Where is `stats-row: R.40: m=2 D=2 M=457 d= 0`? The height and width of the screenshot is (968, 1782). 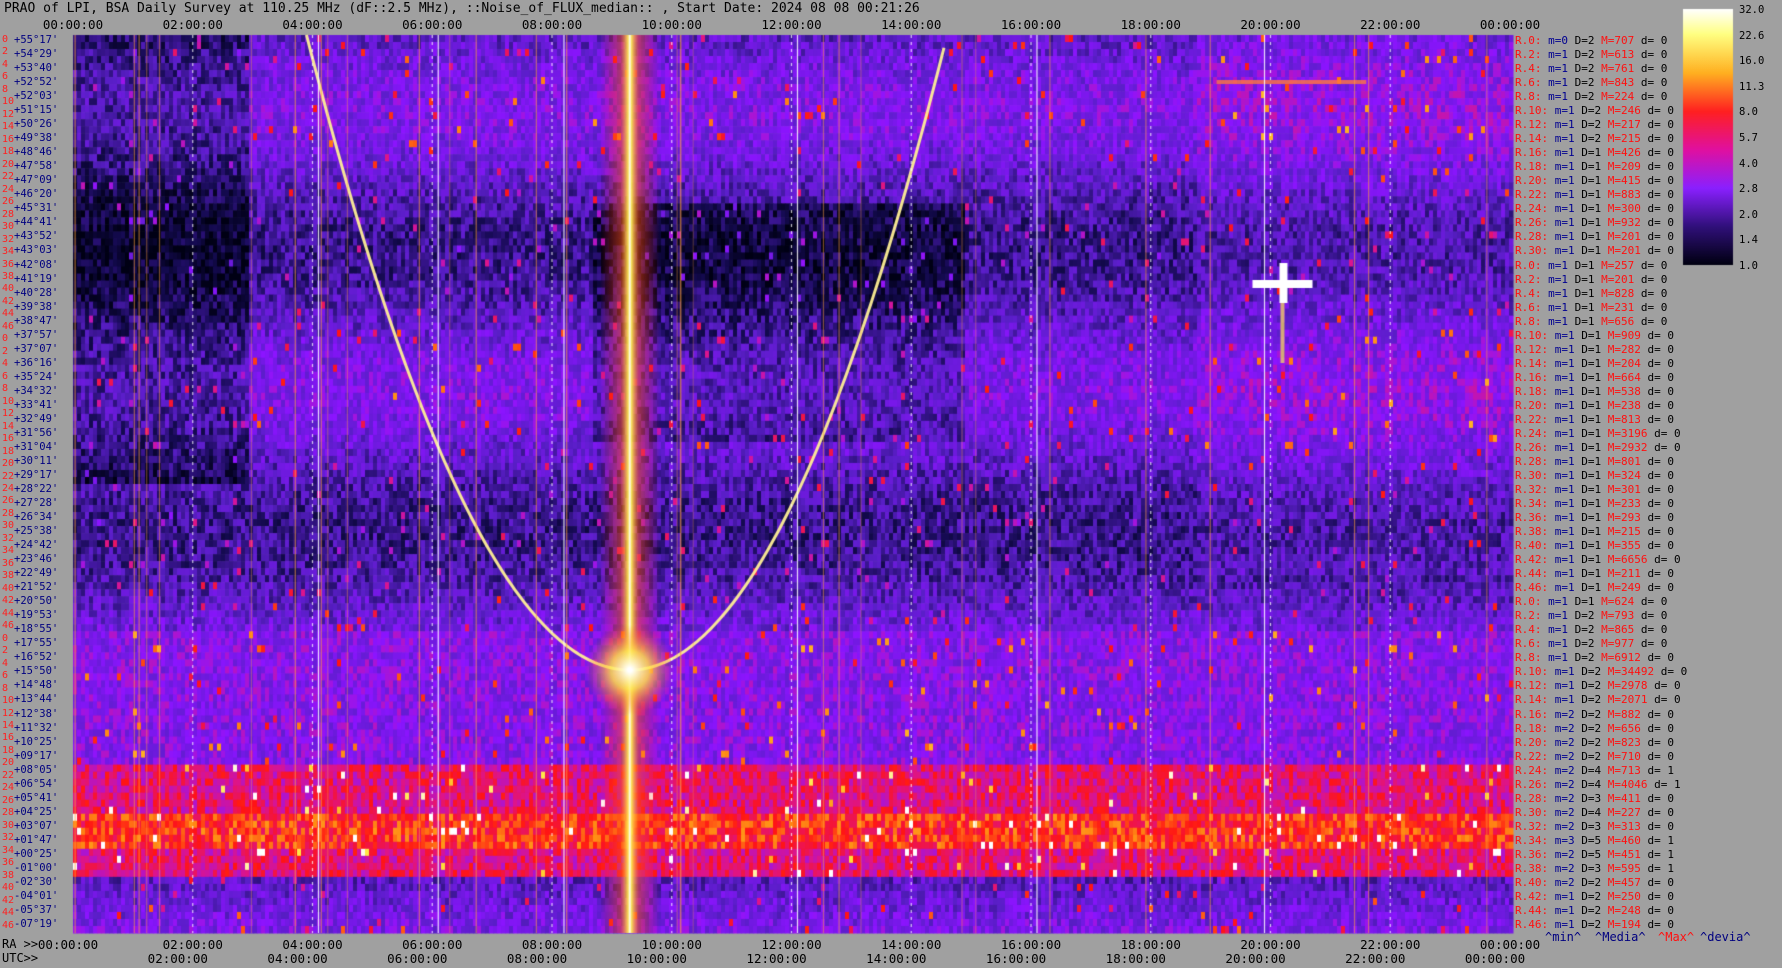
stats-row: R.40: m=2 D=2 M=457 d= 0 is located at coordinates (1594, 882).